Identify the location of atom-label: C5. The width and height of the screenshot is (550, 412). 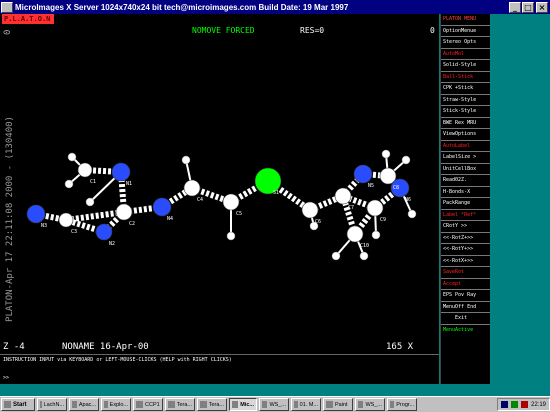
(239, 214).